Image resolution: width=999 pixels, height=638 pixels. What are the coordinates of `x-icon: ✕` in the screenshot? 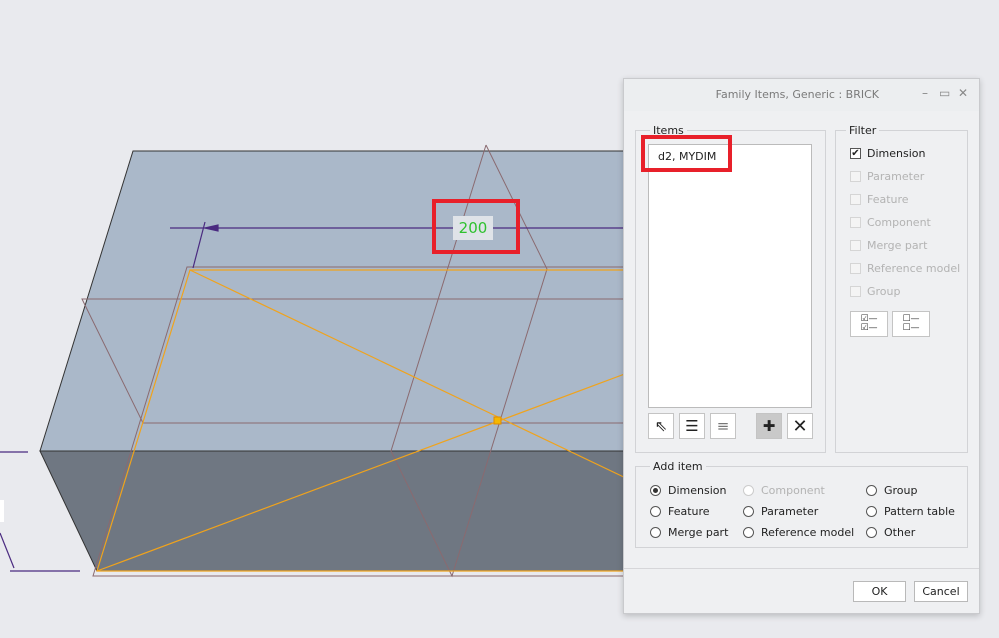 It's located at (800, 426).